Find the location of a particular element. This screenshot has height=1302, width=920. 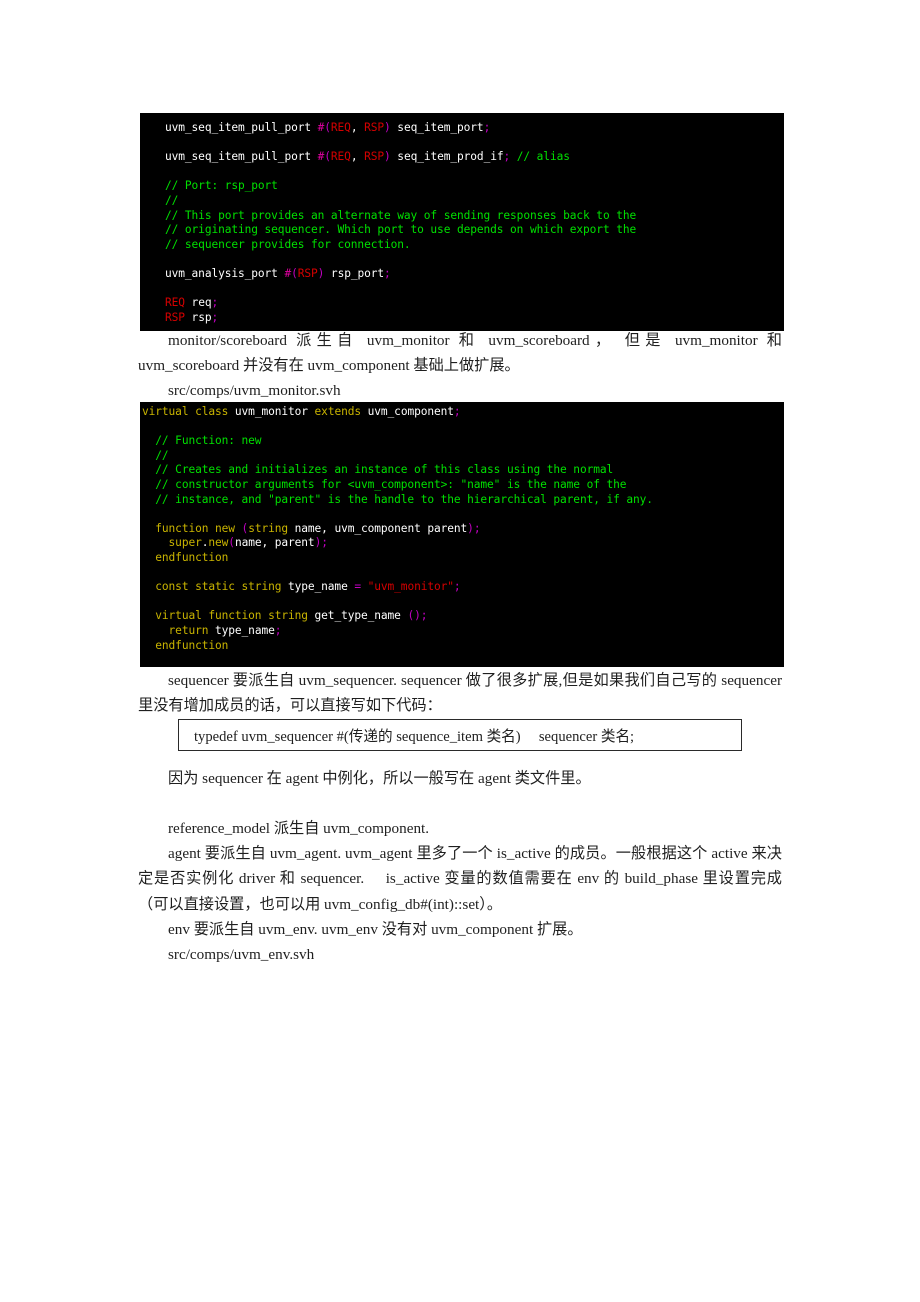

paragraph-reference-model: reference_model 派生自 uvm_component. is located at coordinates (460, 828).